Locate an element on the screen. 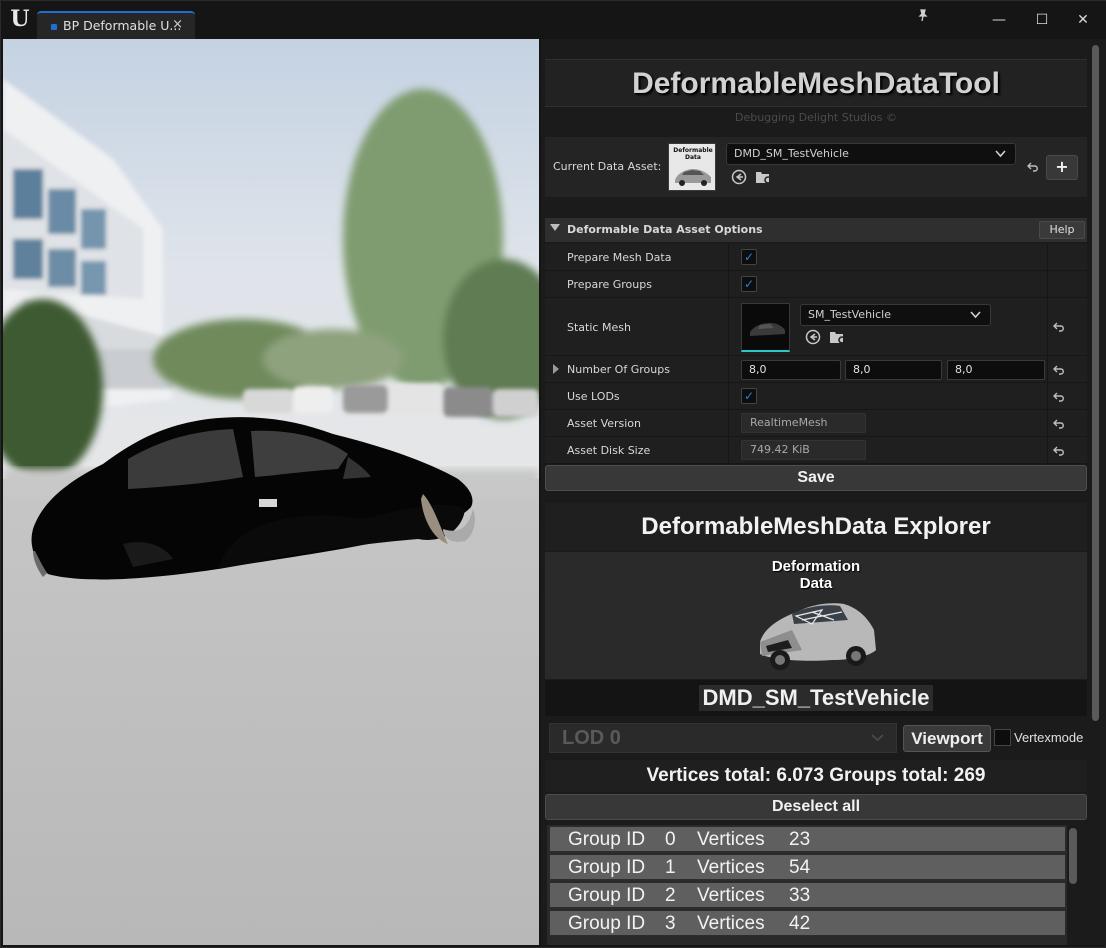 This screenshot has width=1106, height=948. tool-subtitle: Debugging Delight Studios © is located at coordinates (816, 117).